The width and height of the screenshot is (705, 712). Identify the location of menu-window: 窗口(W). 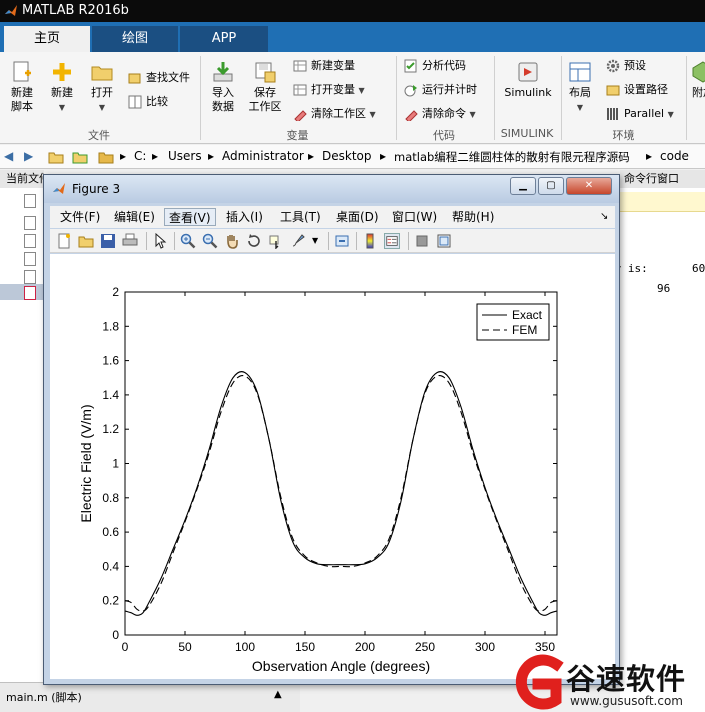
(414, 217).